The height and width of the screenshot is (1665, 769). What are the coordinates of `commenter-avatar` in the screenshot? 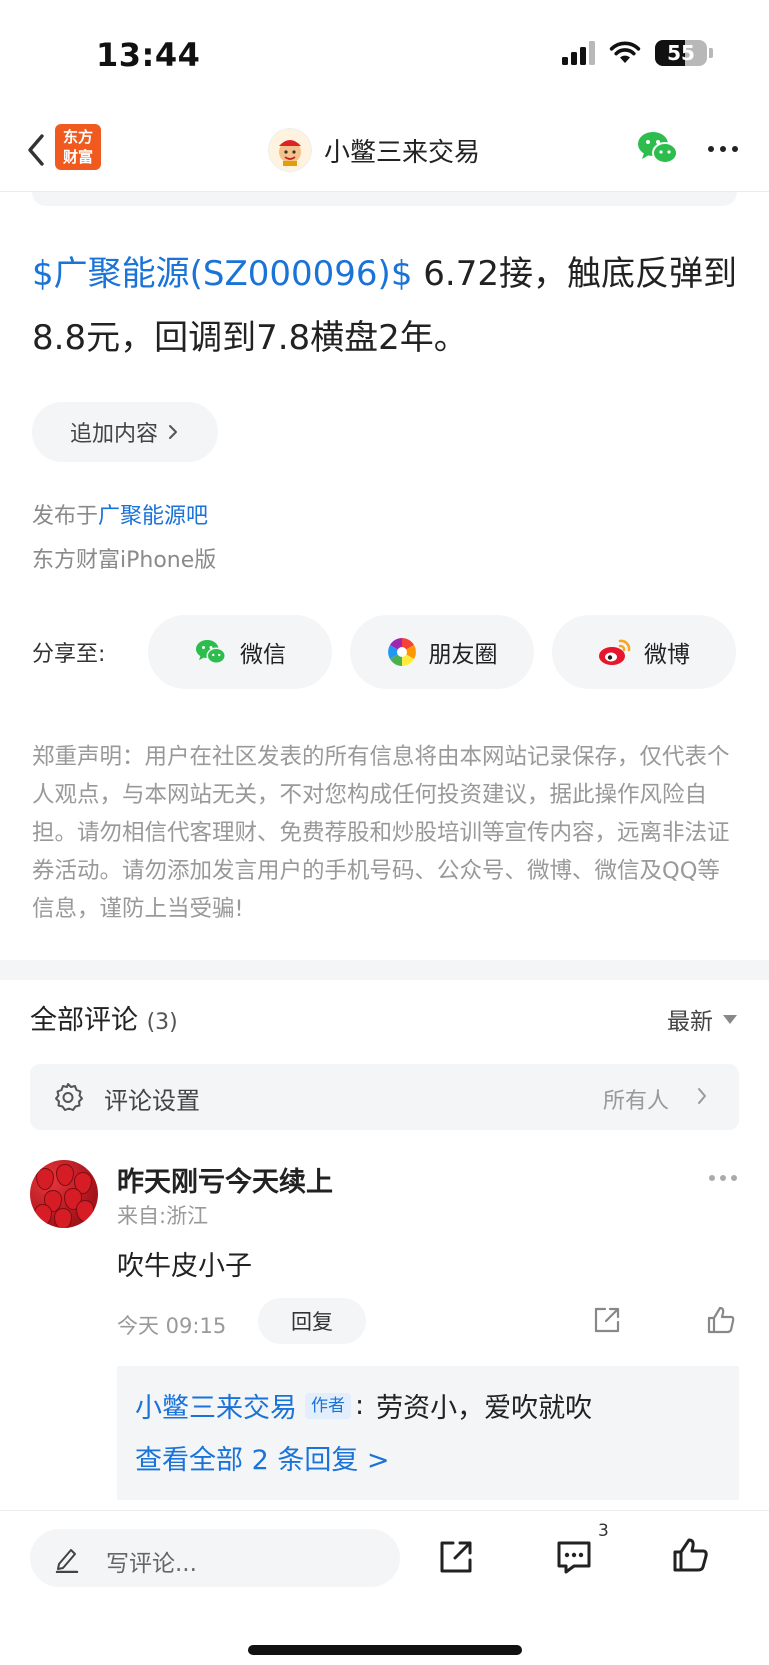 It's located at (64, 1194).